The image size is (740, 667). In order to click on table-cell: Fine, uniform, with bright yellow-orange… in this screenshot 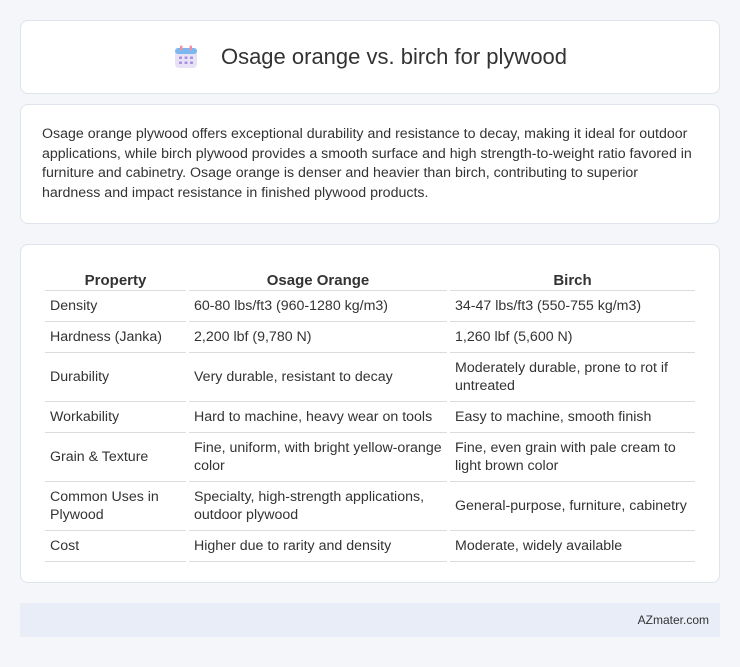, I will do `click(318, 457)`.